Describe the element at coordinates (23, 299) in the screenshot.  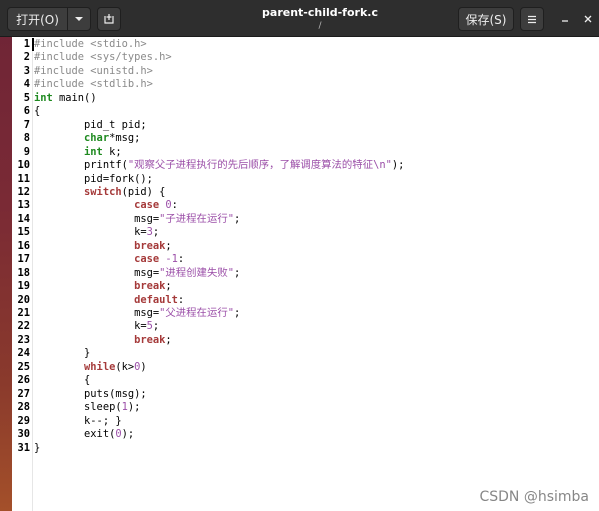
I see `line-number: 20` at that location.